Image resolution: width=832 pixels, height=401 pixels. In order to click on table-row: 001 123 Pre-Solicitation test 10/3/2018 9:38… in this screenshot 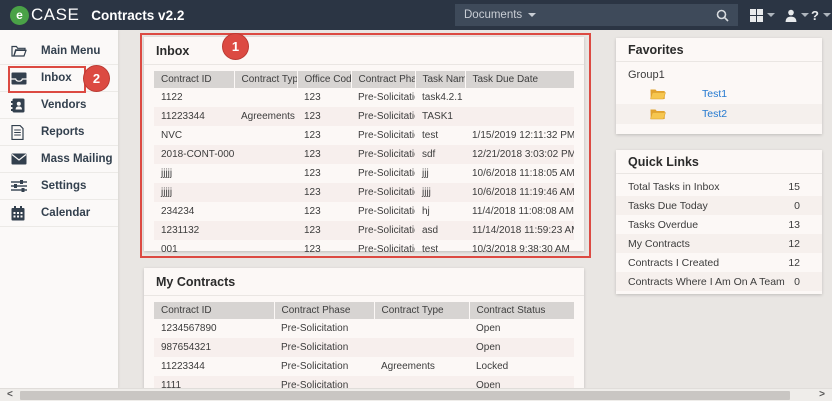, I will do `click(364, 249)`.